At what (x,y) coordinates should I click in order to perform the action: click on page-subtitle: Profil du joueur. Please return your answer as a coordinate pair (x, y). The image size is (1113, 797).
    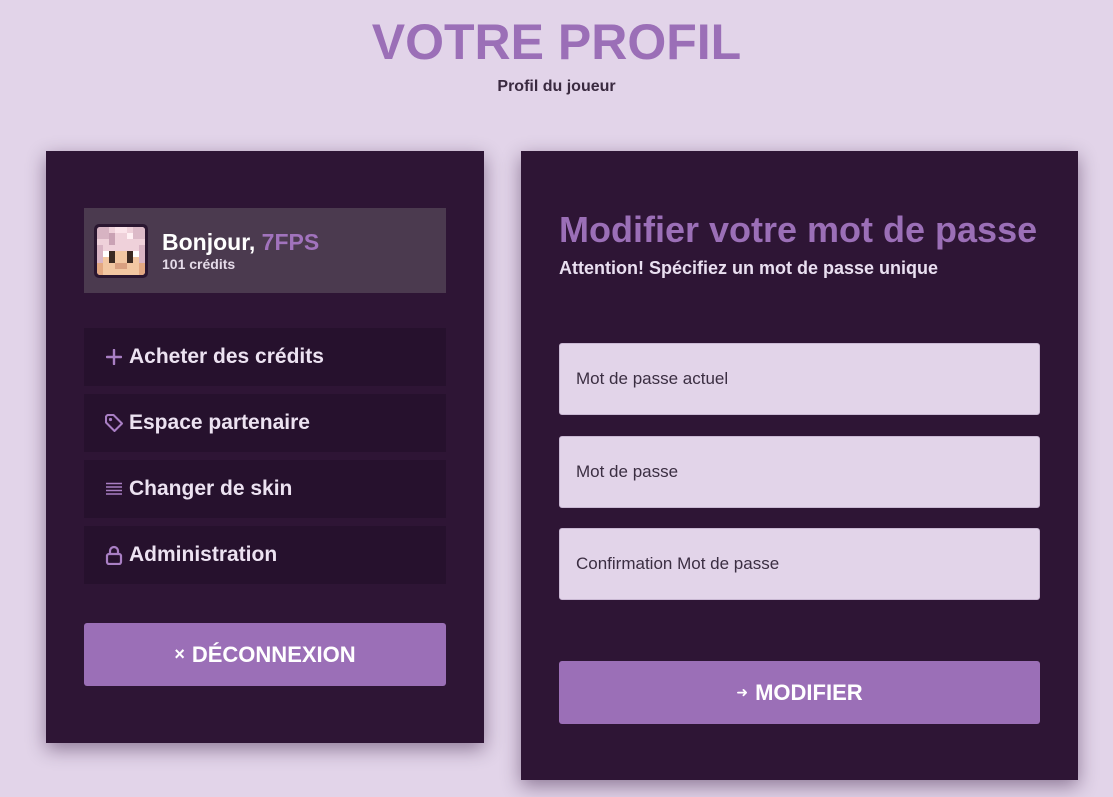
    Looking at the image, I should click on (556, 86).